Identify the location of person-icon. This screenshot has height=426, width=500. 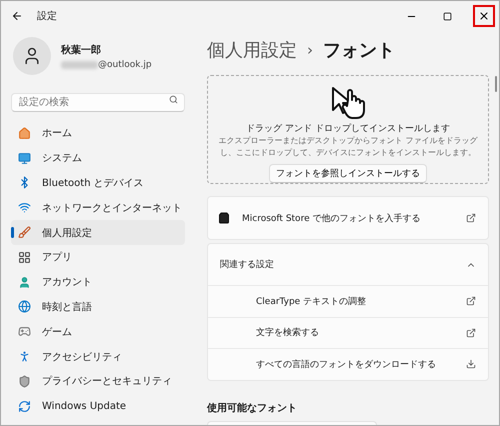
(24, 282).